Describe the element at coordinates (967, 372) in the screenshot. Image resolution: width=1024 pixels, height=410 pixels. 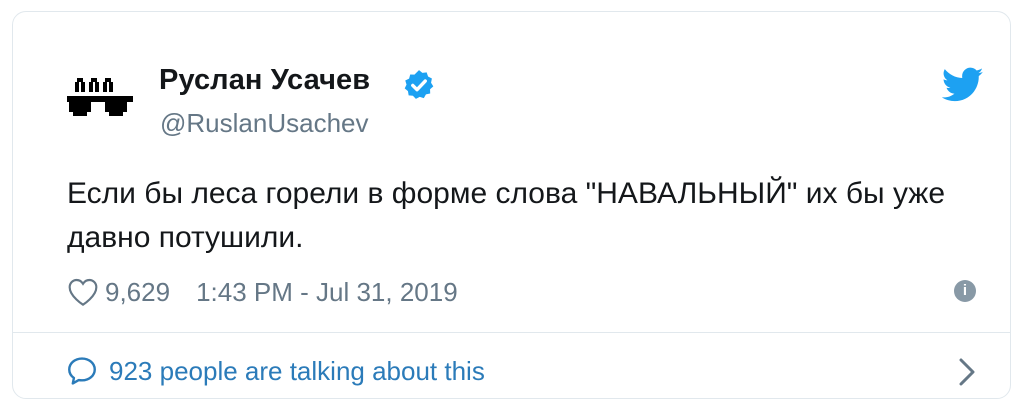
I see `chevron-right-icon` at that location.